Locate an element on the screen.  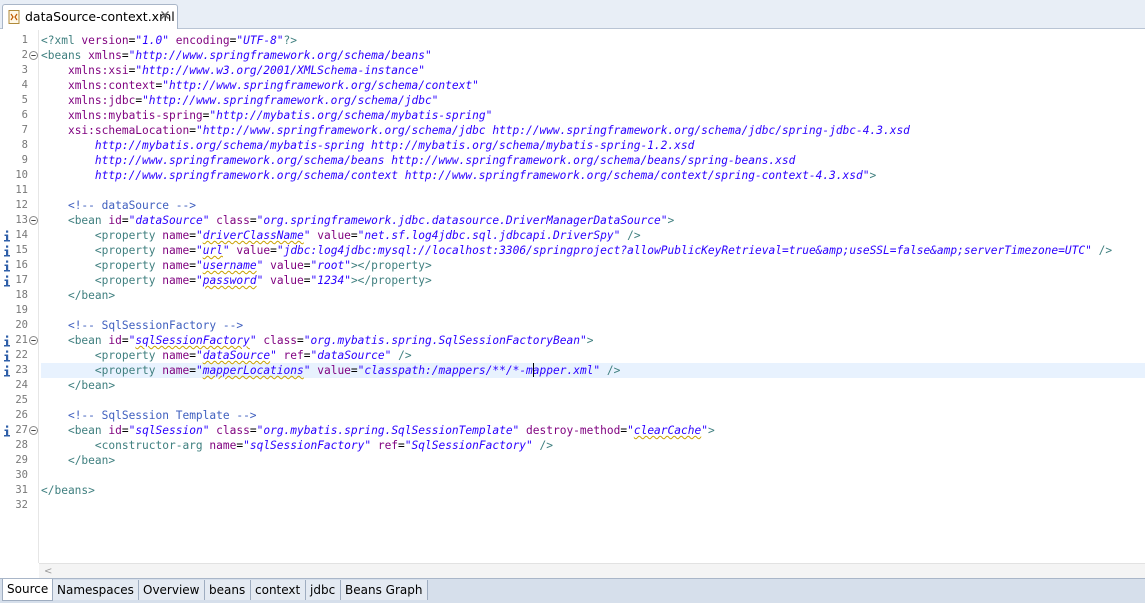
line-number: 14 is located at coordinates (21, 235).